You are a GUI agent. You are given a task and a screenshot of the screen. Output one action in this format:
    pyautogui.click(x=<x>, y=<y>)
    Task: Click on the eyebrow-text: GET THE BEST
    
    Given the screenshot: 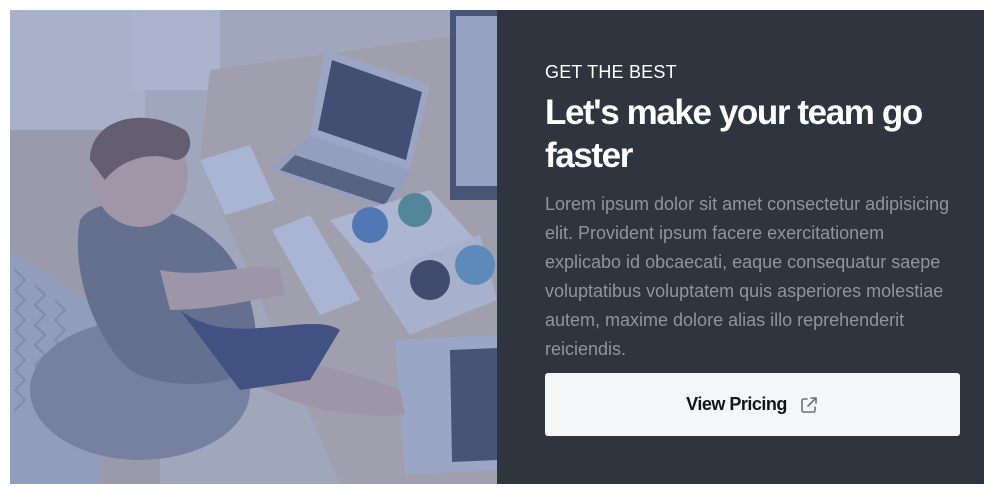 What is the action you would take?
    pyautogui.click(x=611, y=72)
    